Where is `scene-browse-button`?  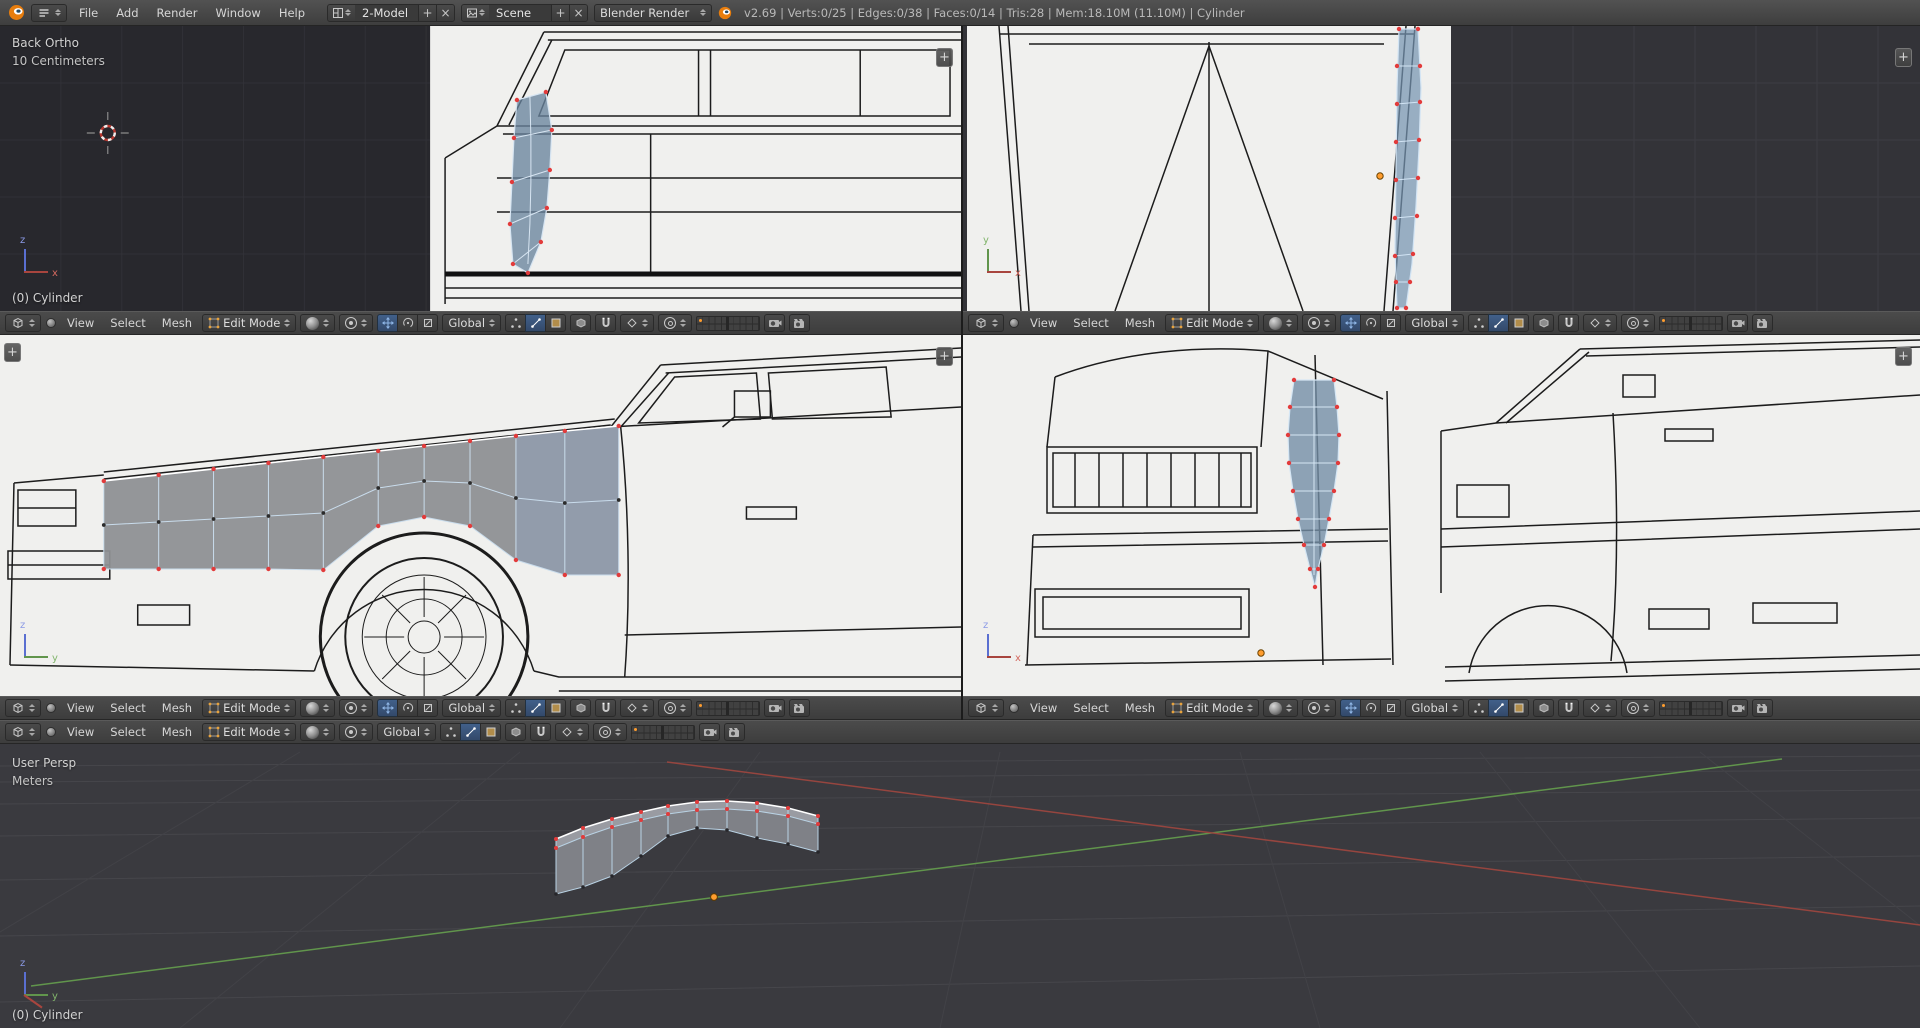 scene-browse-button is located at coordinates (476, 12).